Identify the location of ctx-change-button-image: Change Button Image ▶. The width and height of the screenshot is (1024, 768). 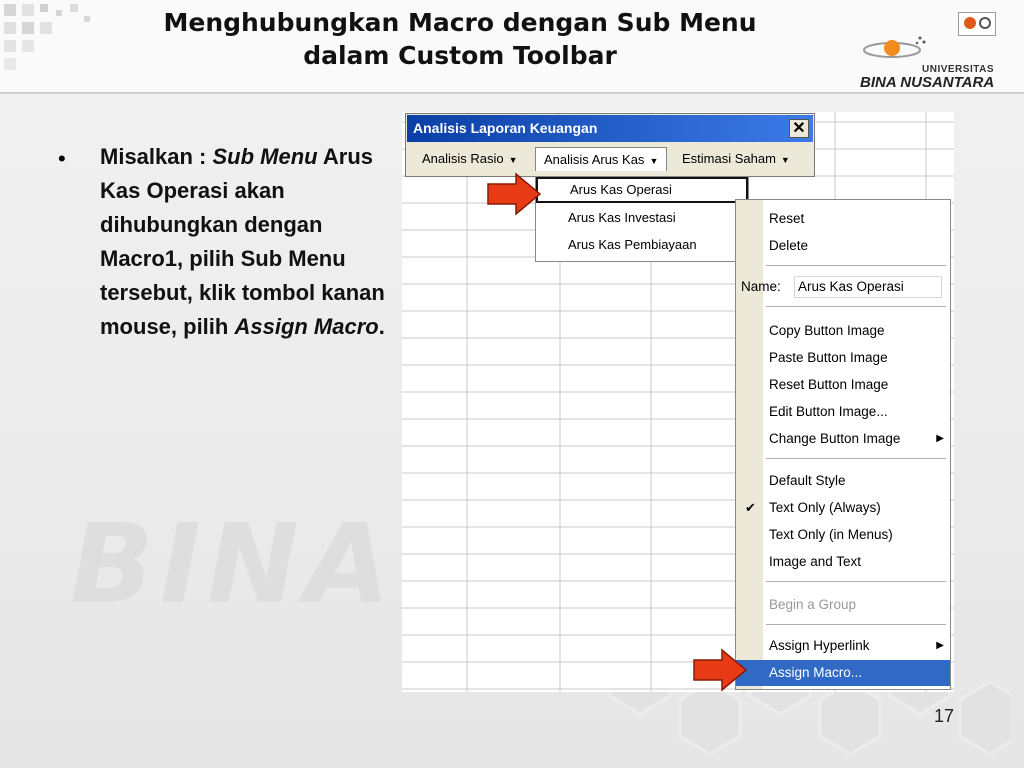
(843, 439).